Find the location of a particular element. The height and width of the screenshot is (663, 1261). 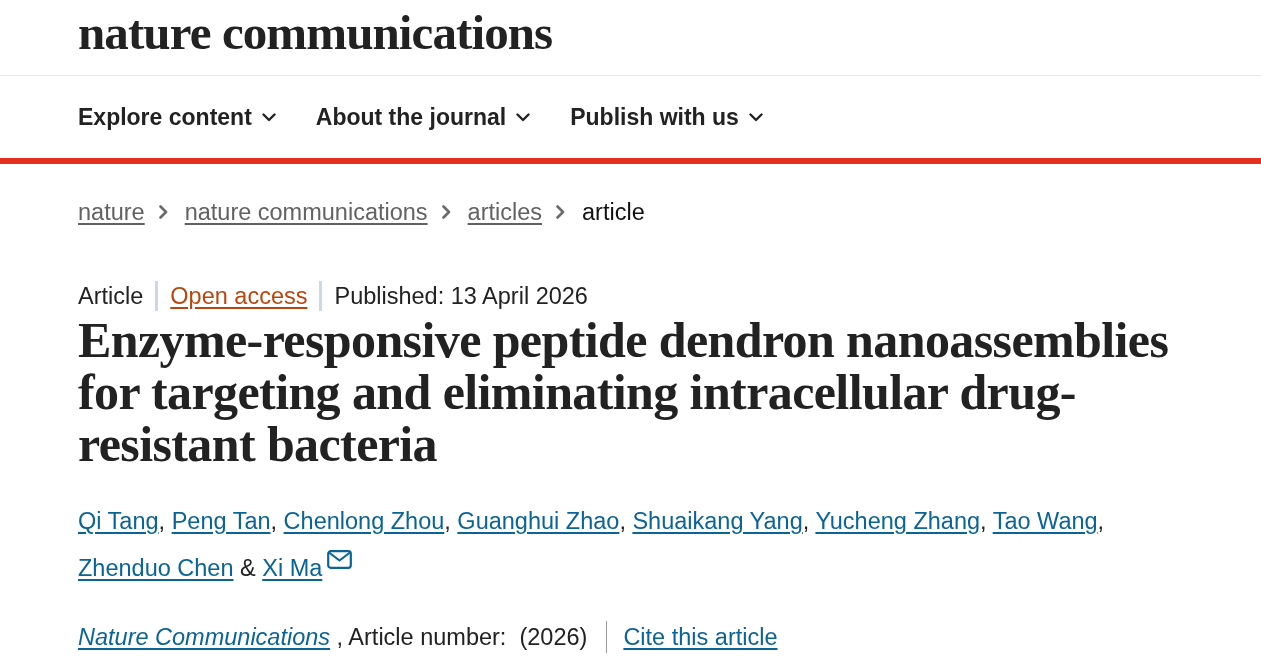

author-link: Chenlong Zhou is located at coordinates (364, 521).